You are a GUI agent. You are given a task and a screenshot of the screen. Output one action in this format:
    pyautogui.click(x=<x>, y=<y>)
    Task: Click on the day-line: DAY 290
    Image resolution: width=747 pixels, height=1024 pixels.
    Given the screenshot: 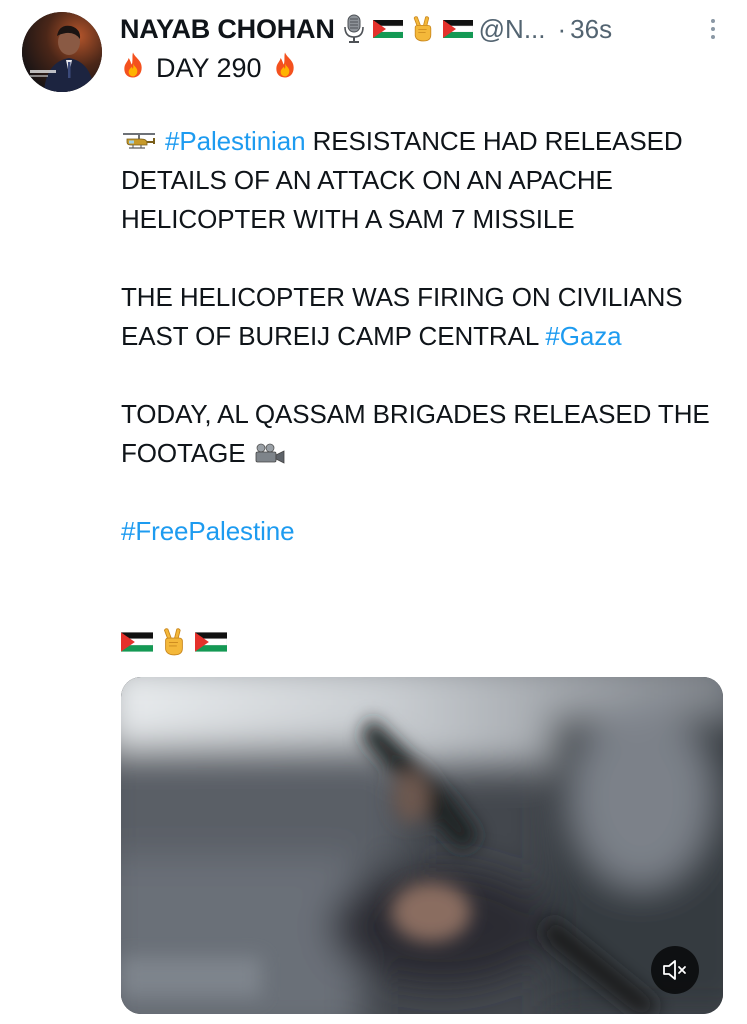 What is the action you would take?
    pyautogui.click(x=209, y=68)
    